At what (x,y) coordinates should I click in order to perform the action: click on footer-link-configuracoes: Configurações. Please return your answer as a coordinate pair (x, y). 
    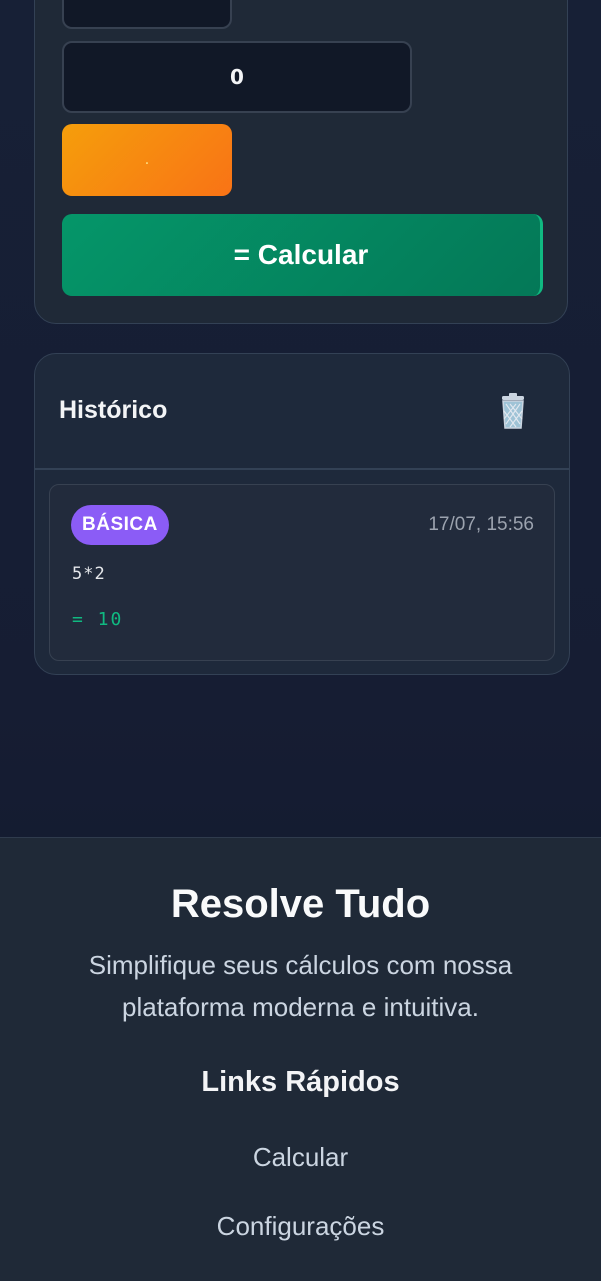
    Looking at the image, I should click on (300, 1226).